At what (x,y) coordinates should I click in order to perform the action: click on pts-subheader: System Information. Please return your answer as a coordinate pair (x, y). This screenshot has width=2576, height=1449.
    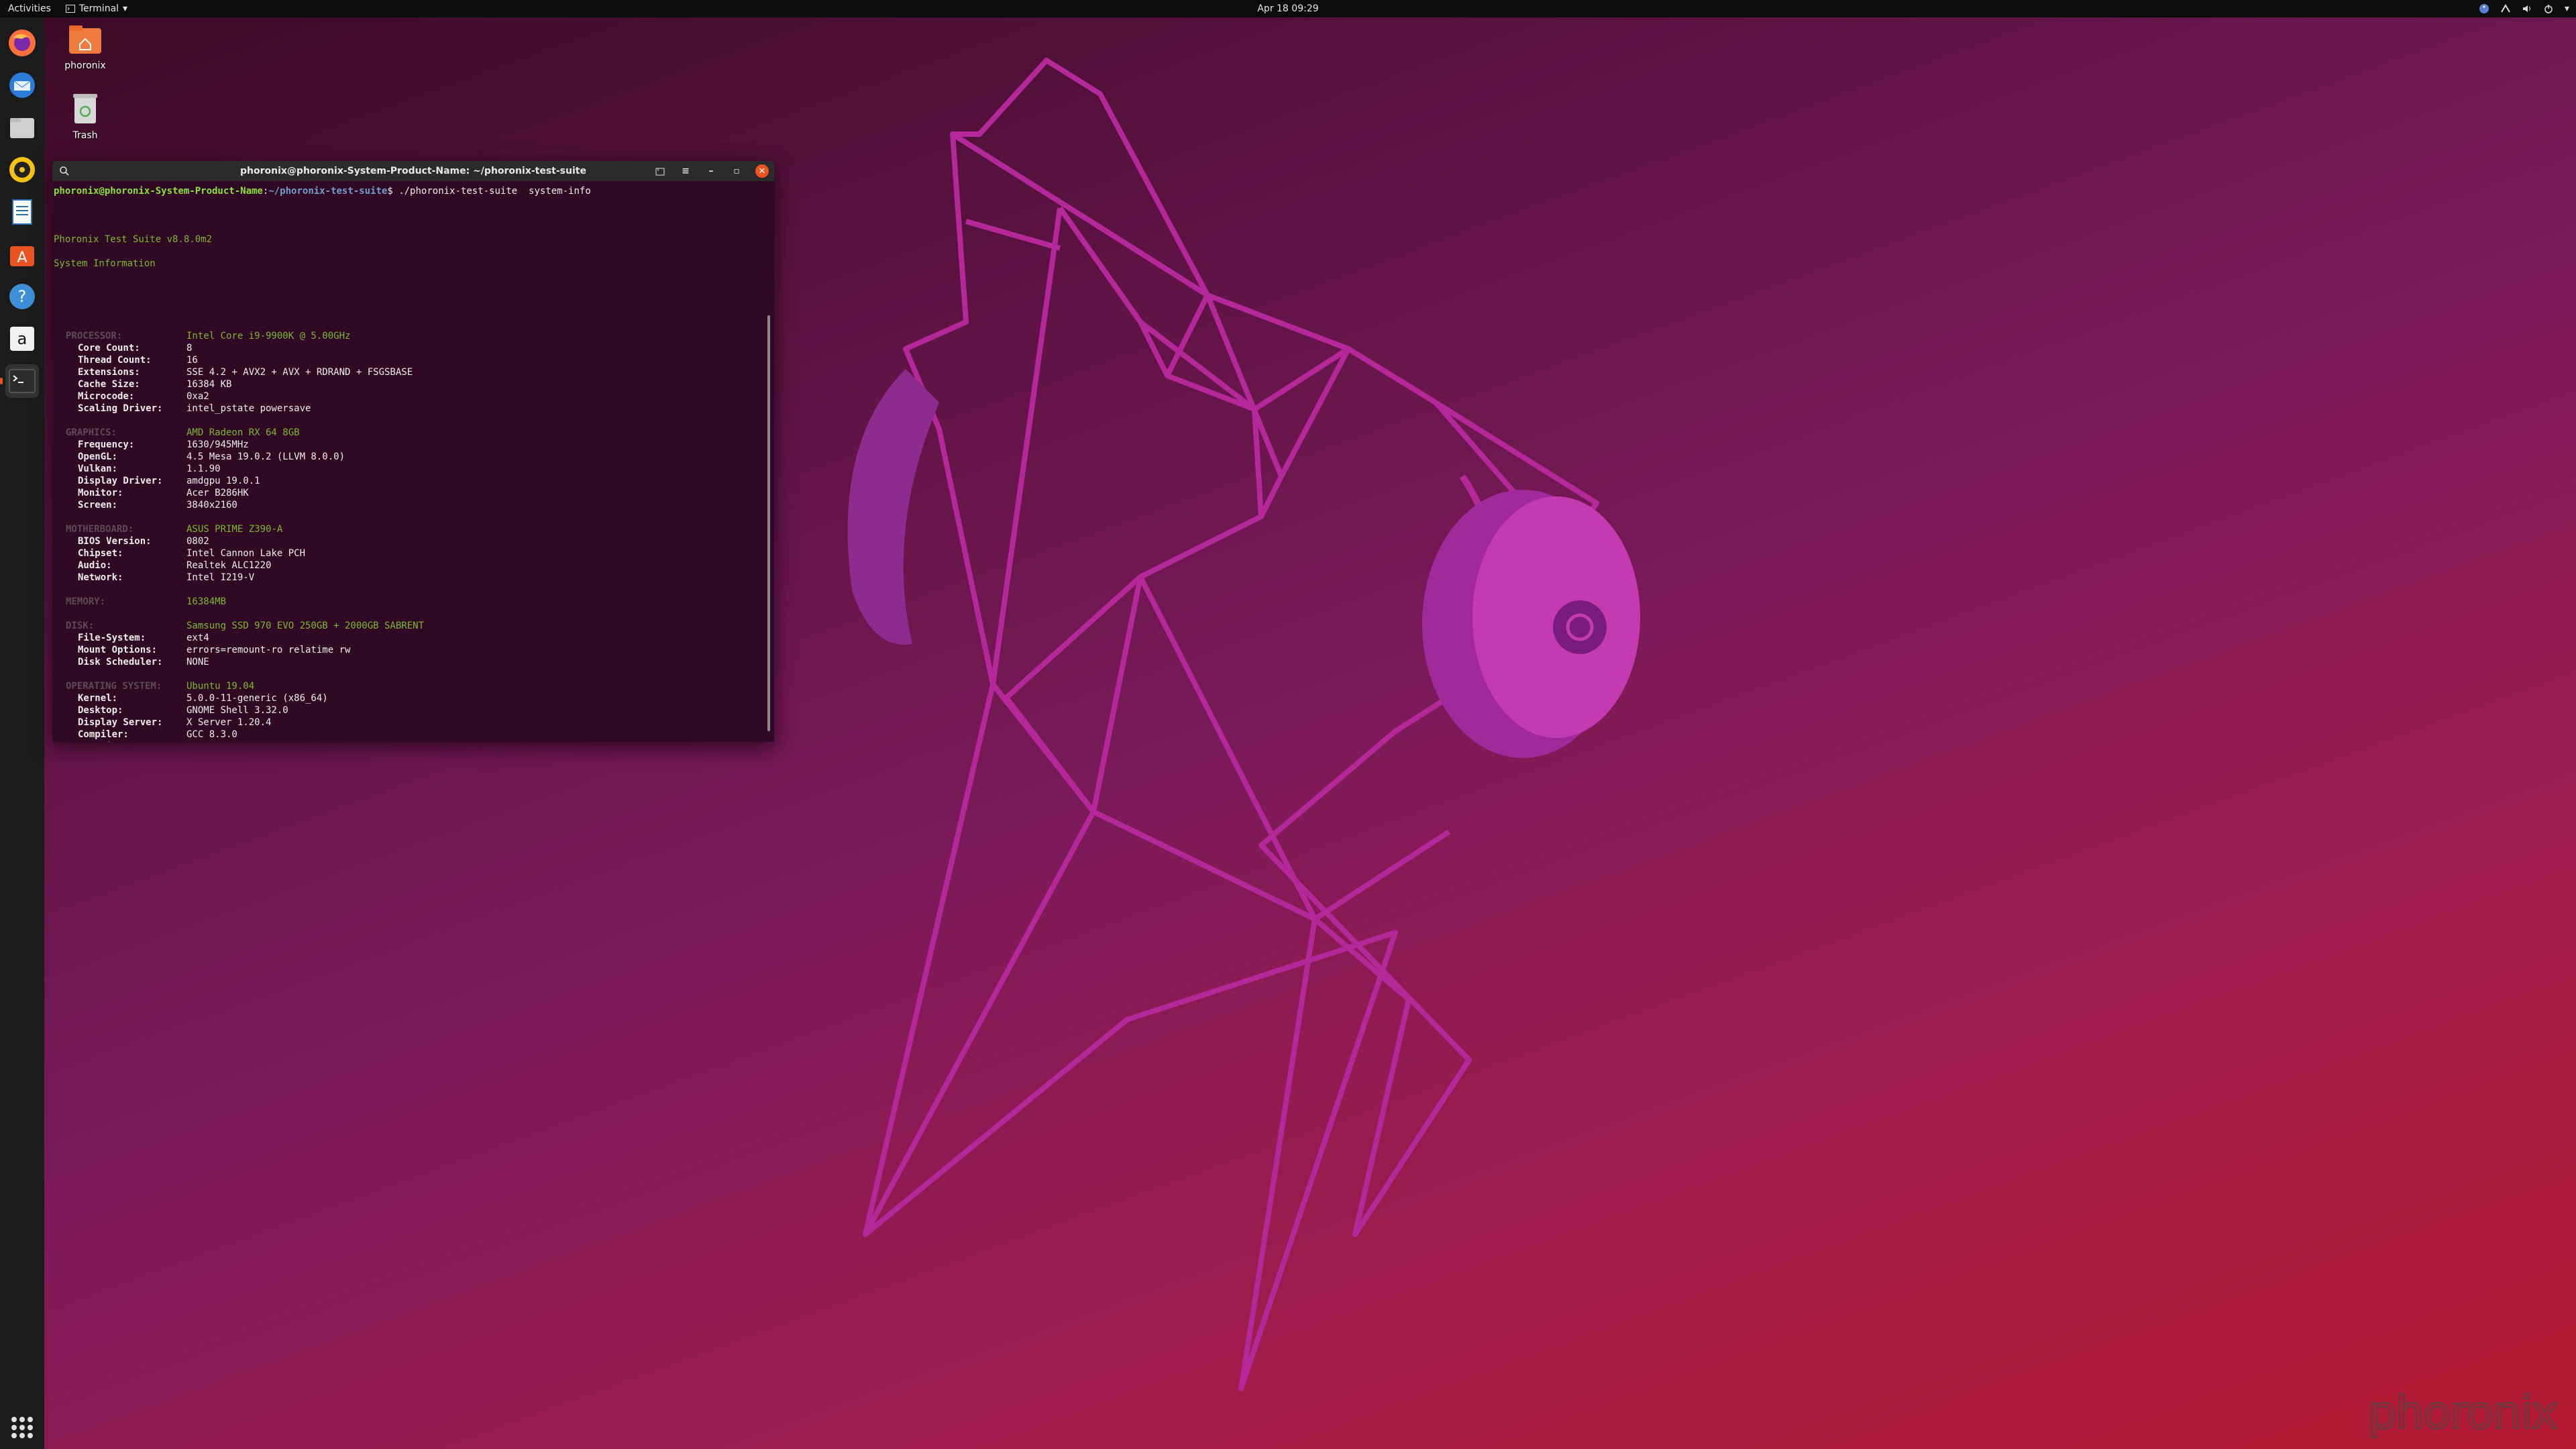
    Looking at the image, I should click on (105, 263).